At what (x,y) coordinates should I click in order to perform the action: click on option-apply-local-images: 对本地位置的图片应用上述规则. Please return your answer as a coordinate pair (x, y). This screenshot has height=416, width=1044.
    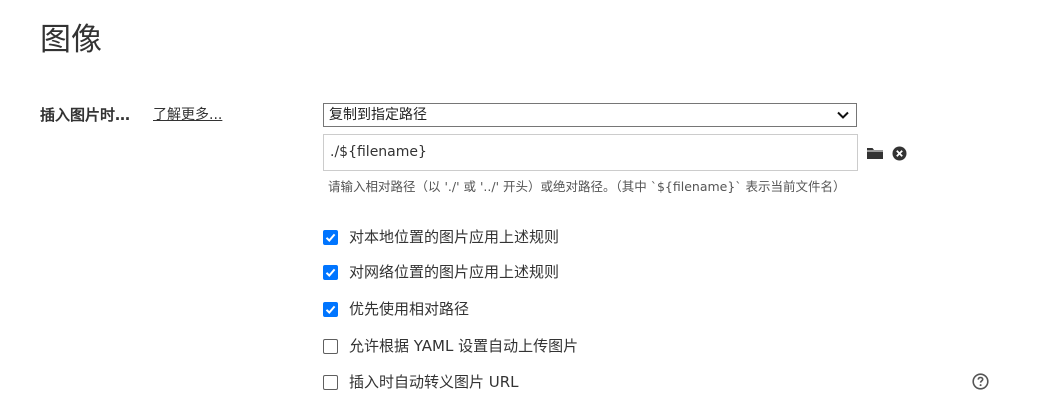
    Looking at the image, I should click on (441, 237).